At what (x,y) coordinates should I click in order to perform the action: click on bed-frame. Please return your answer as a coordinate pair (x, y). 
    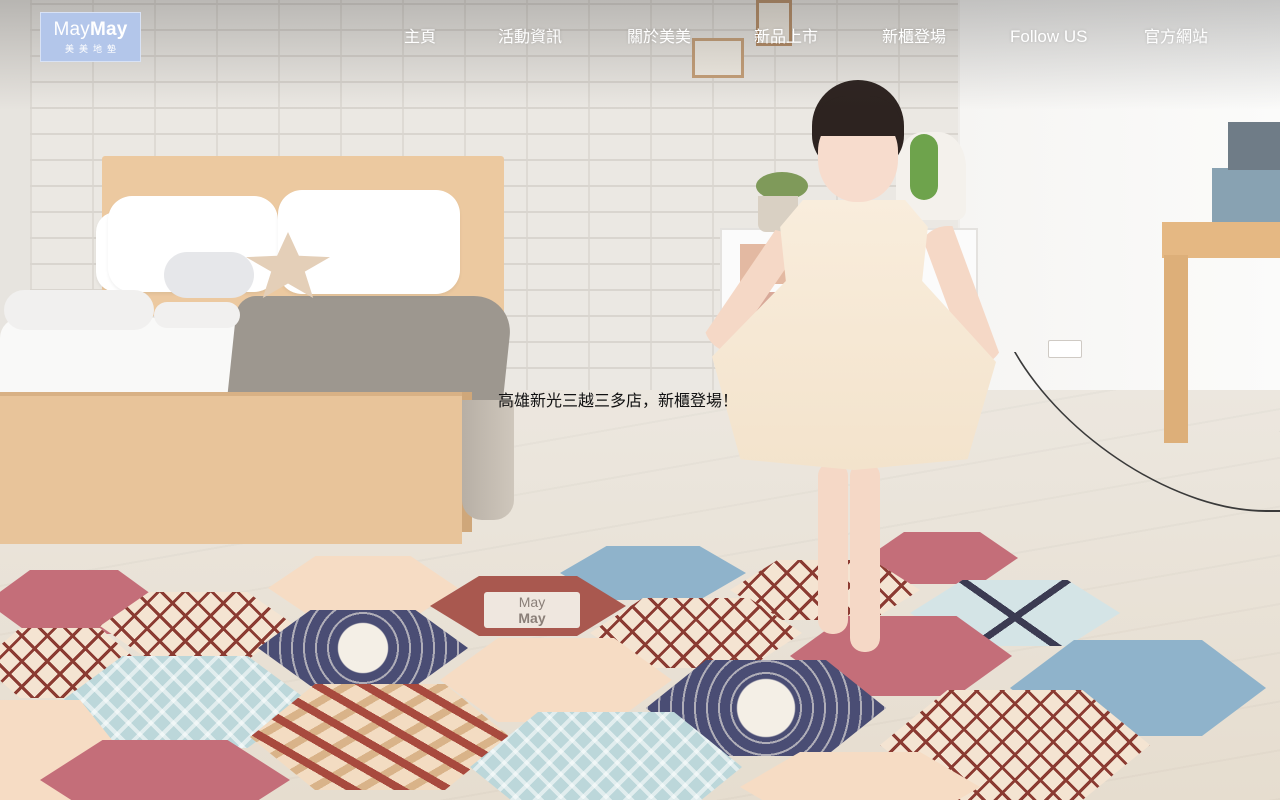
    Looking at the image, I should click on (231, 468).